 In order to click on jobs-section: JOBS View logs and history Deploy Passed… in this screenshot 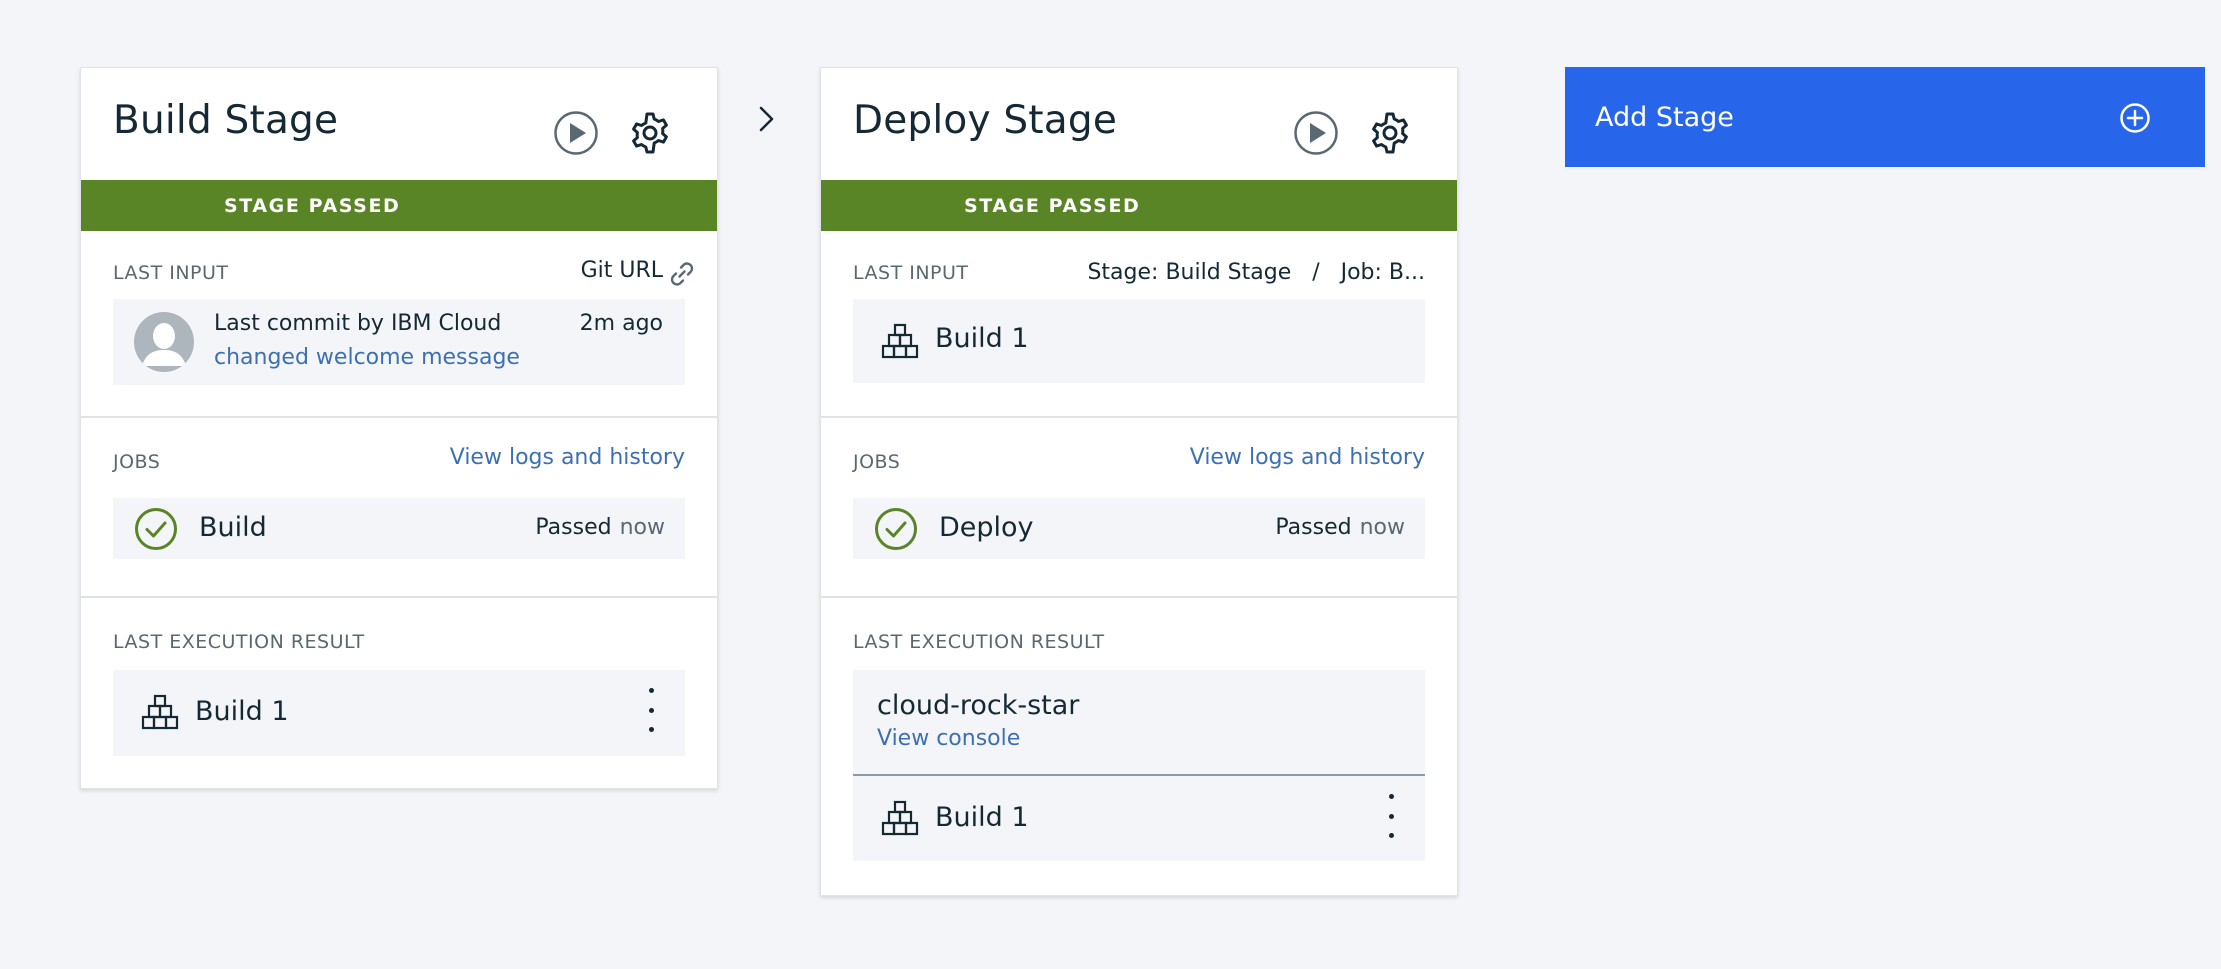, I will do `click(1139, 508)`.